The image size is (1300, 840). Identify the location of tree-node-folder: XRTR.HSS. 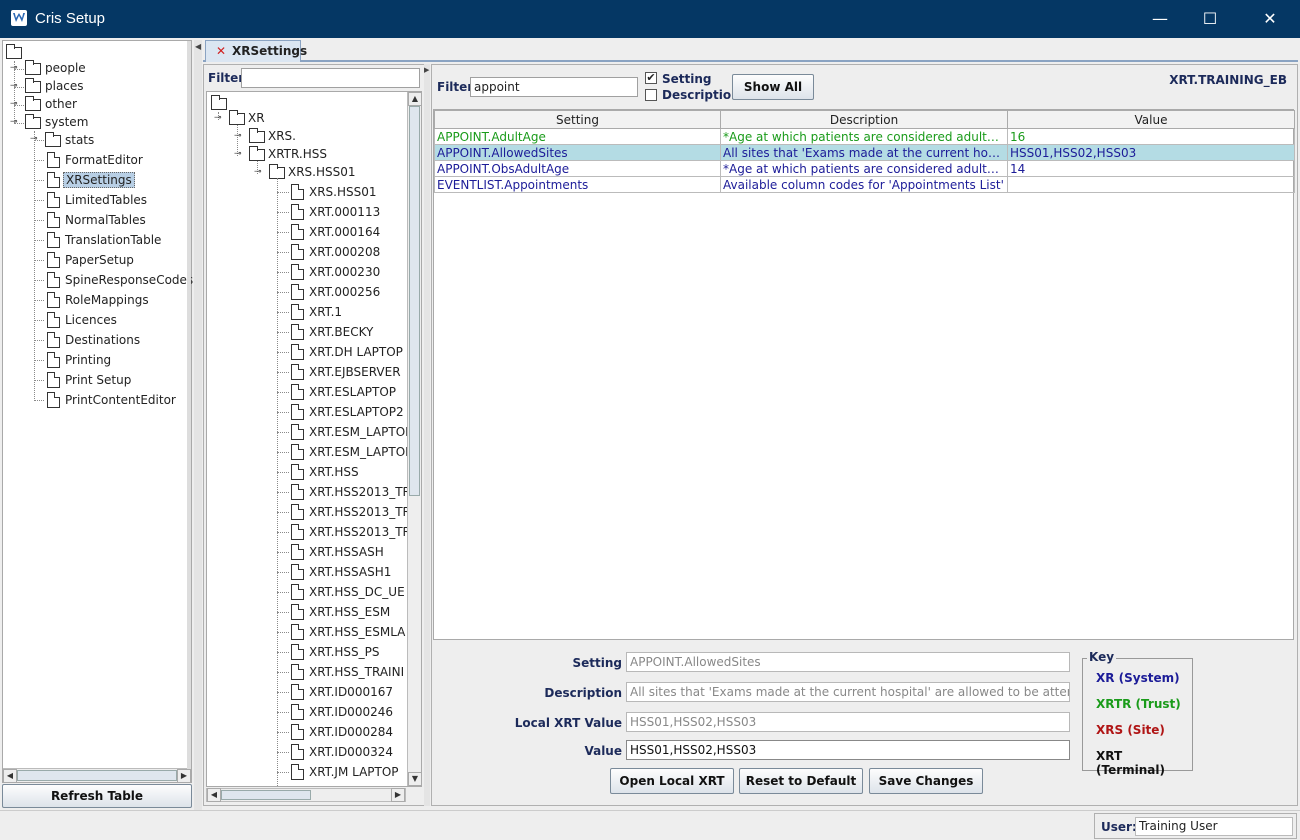
(297, 154).